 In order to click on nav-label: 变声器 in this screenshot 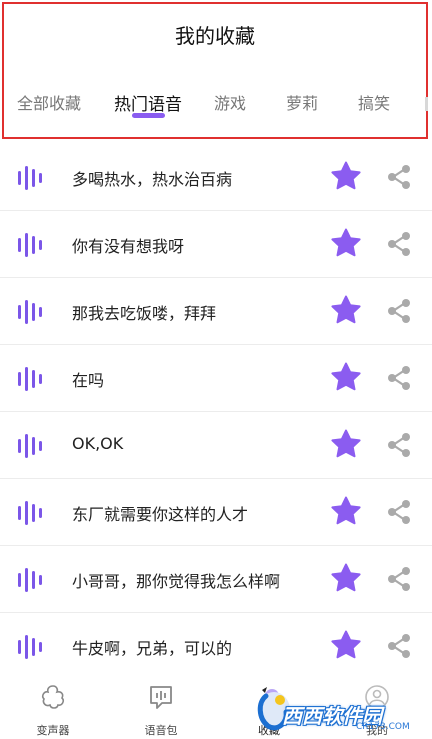, I will do `click(53, 730)`.